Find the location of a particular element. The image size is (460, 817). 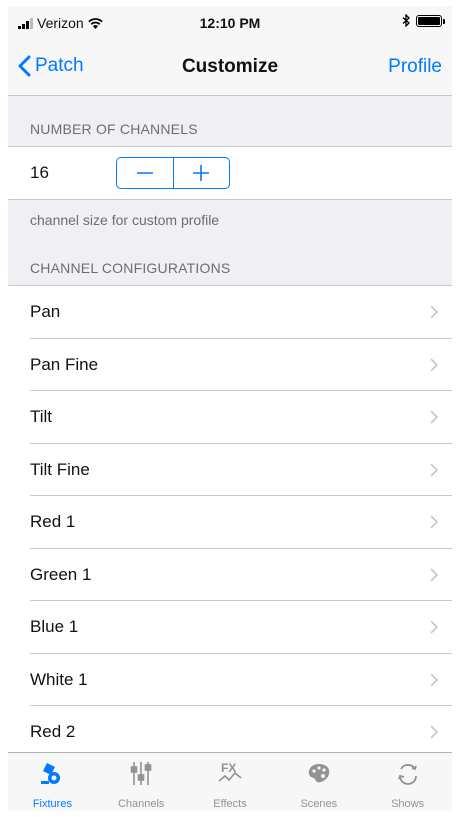

list-item: Red 1 is located at coordinates (230, 522).